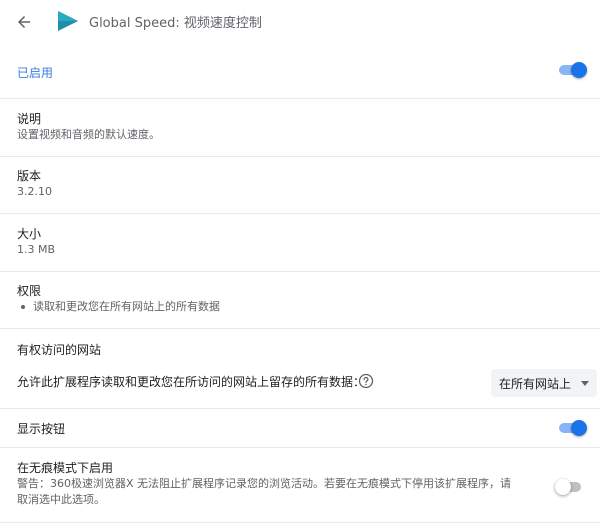  I want to click on enabled-toggle, so click(572, 70).